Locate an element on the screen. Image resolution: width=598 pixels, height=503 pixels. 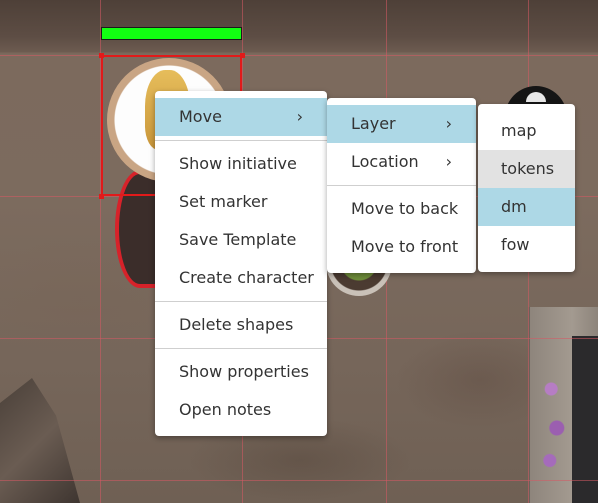
token-health-bar is located at coordinates (171, 33).